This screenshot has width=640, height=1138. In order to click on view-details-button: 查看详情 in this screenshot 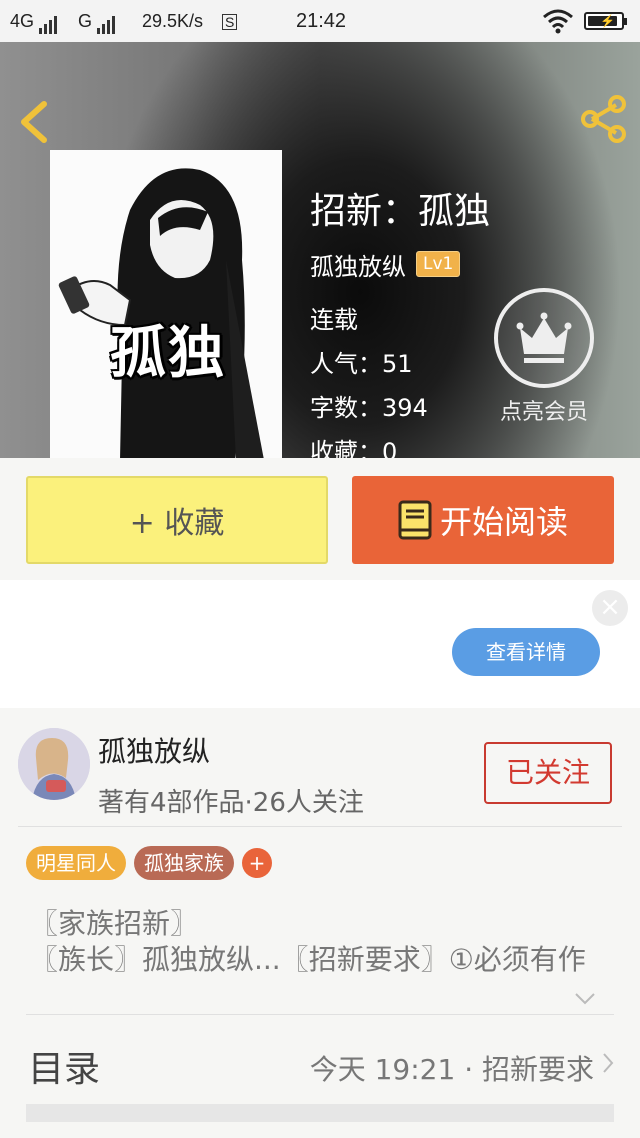, I will do `click(526, 652)`.